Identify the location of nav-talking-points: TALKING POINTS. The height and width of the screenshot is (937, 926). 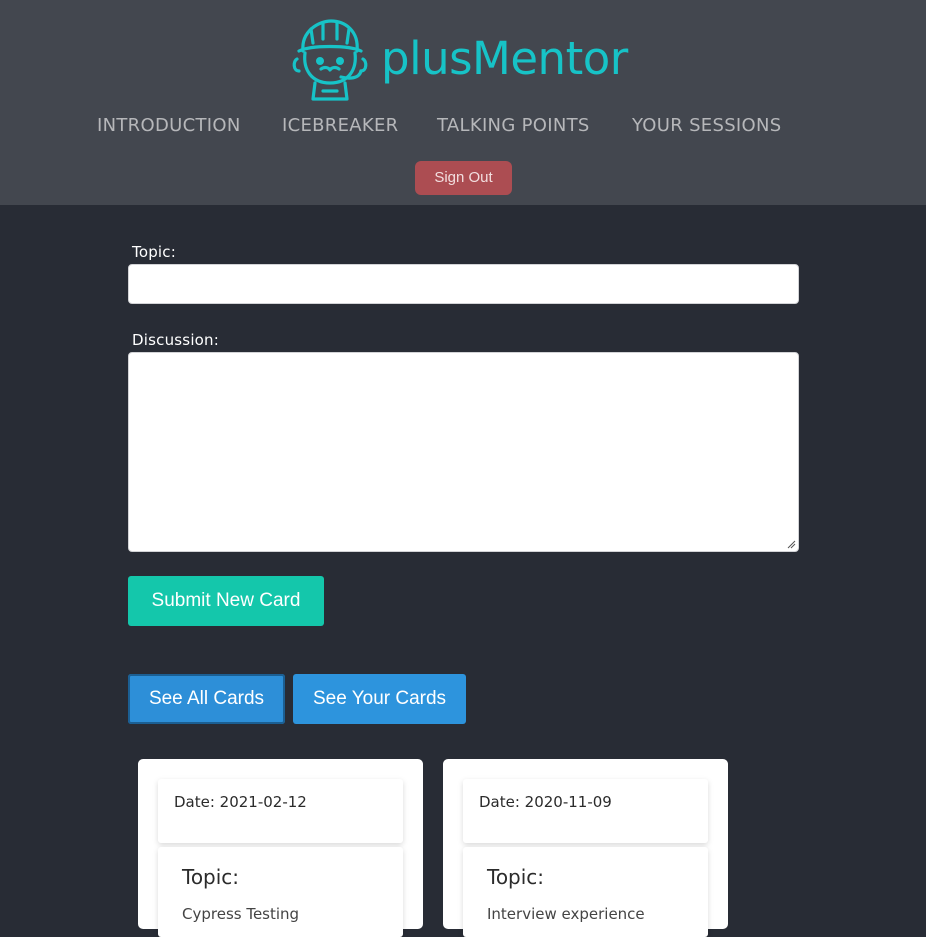
(513, 126).